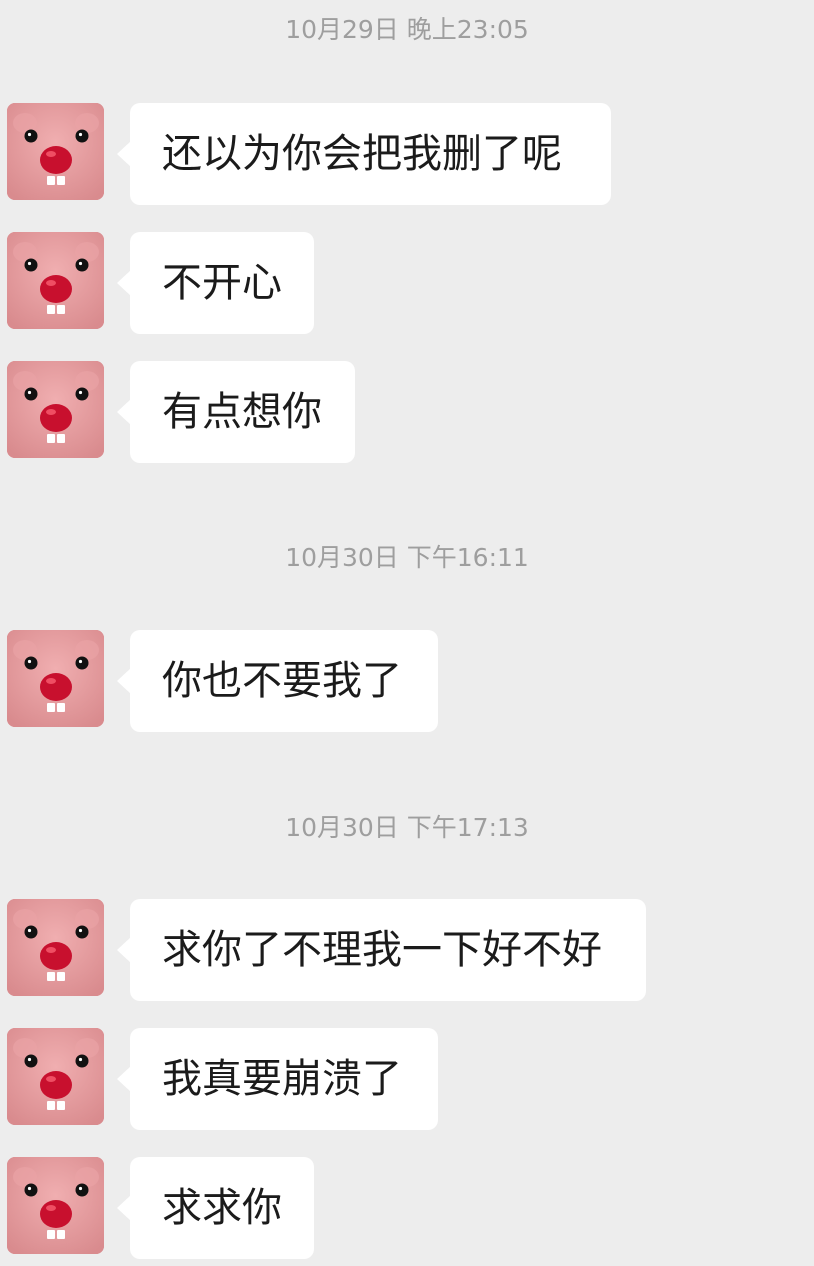 The height and width of the screenshot is (1266, 814). What do you see at coordinates (277, 1079) in the screenshot?
I see `message-bubble: 我真要崩溃了` at bounding box center [277, 1079].